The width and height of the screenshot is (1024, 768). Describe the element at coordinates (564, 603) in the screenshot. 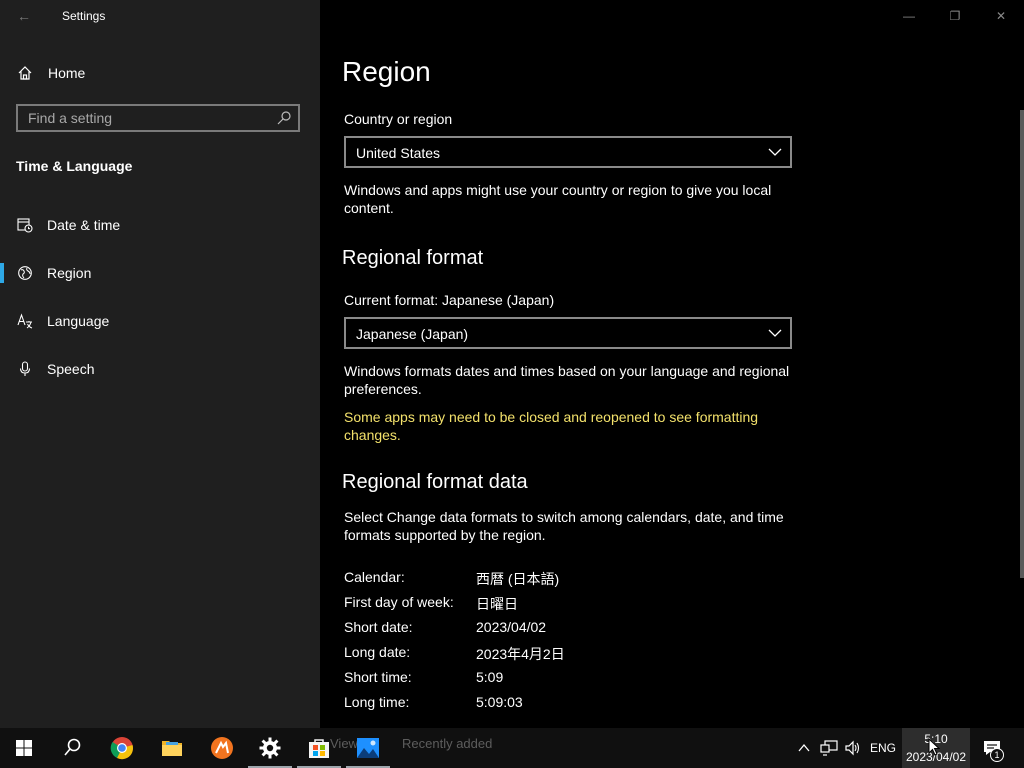

I see `format-row: First day of week: 日曜日` at that location.